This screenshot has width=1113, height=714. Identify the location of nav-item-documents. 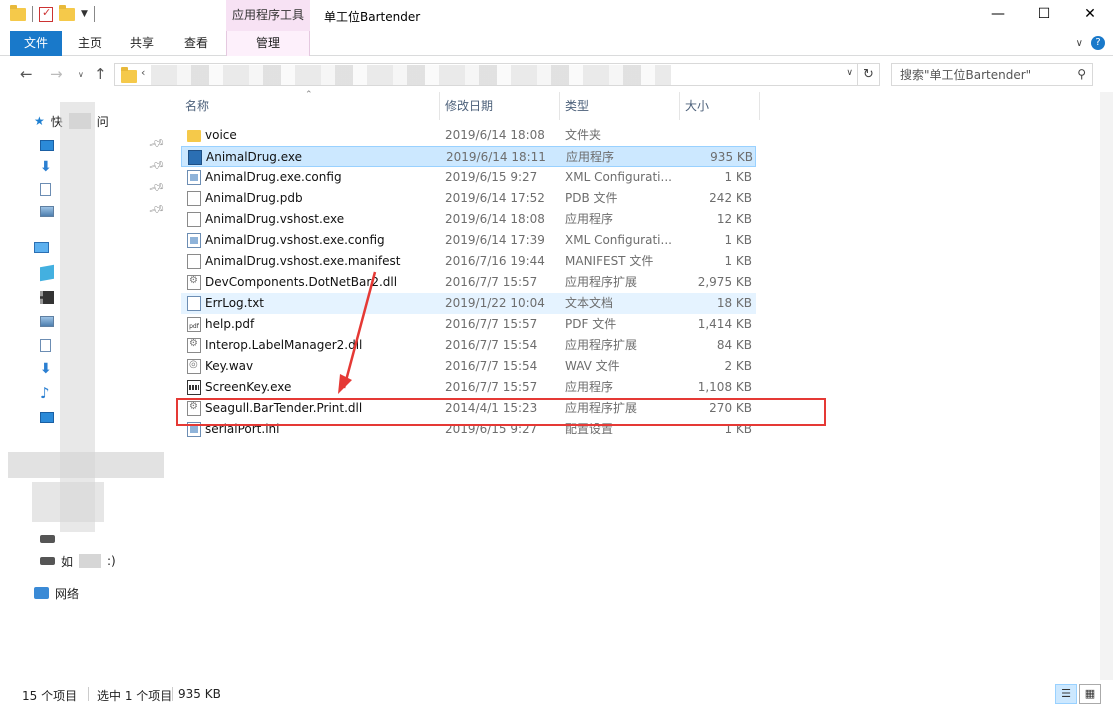
(45, 189).